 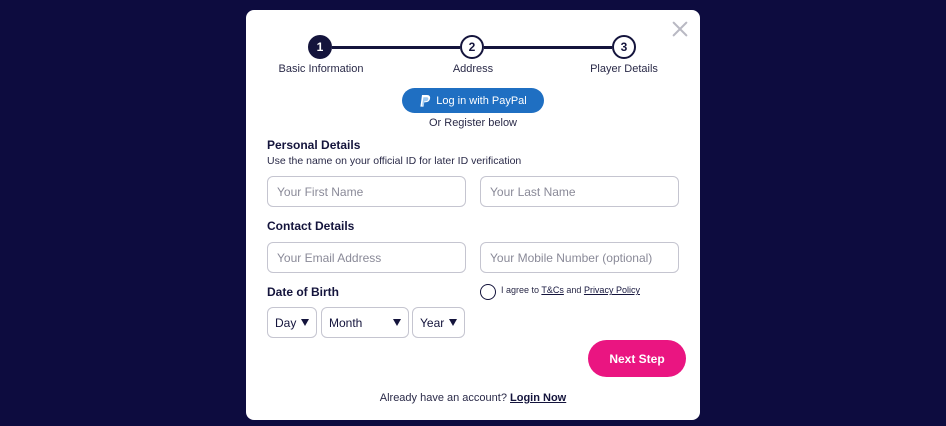 What do you see at coordinates (321, 69) in the screenshot?
I see `step-1-label: Basic Information` at bounding box center [321, 69].